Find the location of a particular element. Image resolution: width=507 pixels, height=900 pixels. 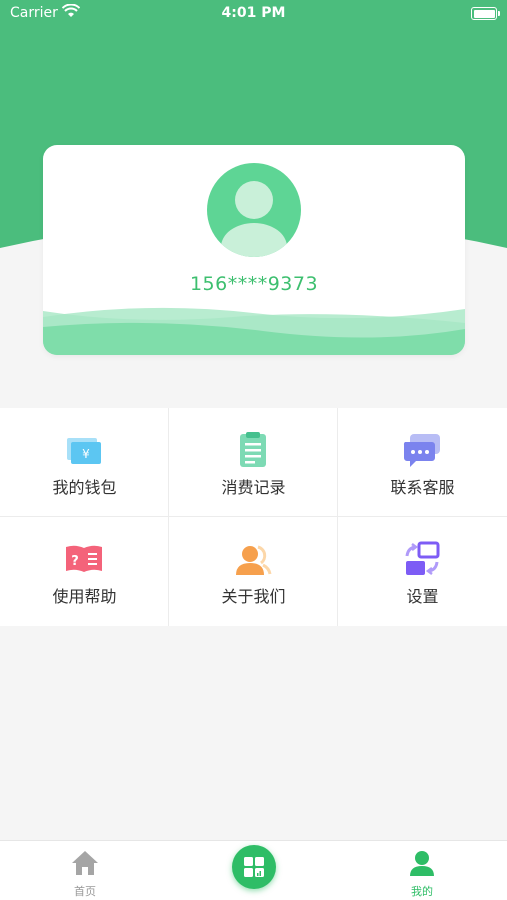

grid-chart-icon is located at coordinates (254, 867).